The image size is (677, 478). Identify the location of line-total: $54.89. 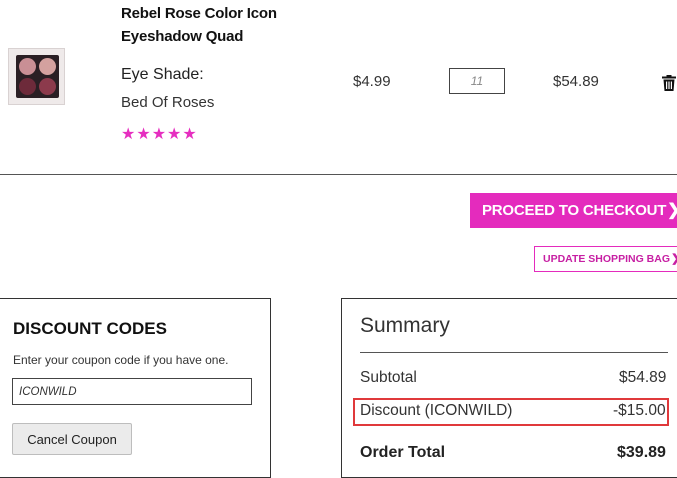
(576, 81).